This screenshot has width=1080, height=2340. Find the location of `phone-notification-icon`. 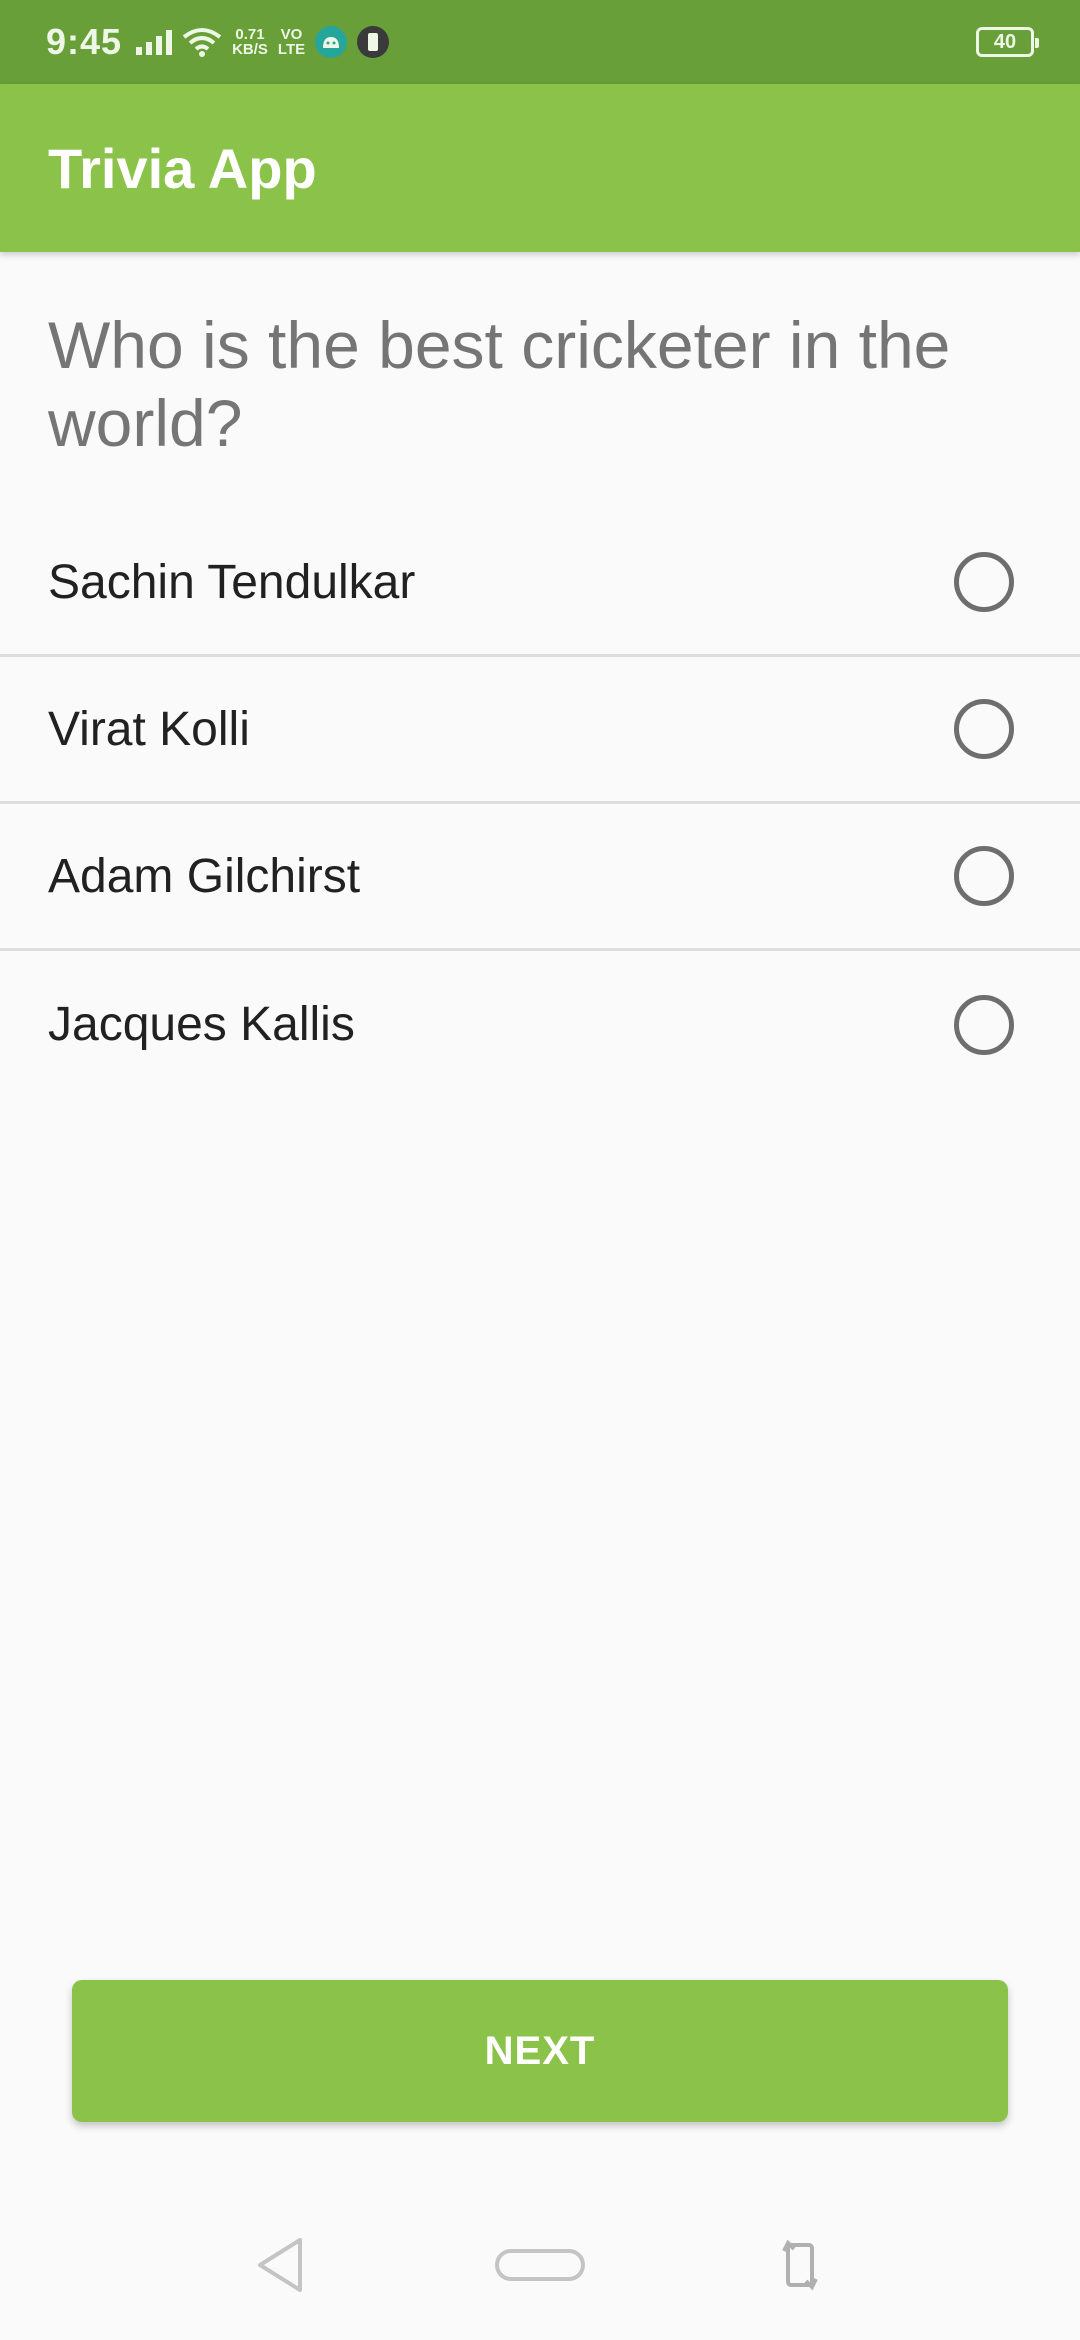

phone-notification-icon is located at coordinates (373, 42).